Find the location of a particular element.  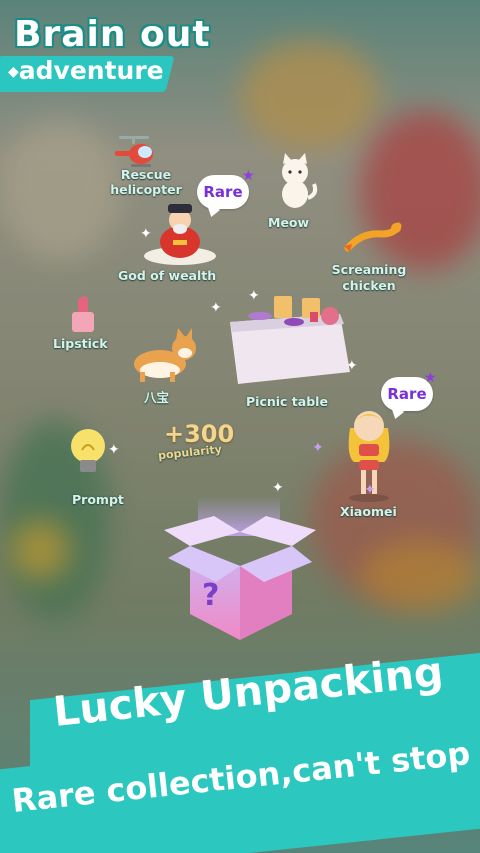

god-of-wealth-icon is located at coordinates (180, 234).